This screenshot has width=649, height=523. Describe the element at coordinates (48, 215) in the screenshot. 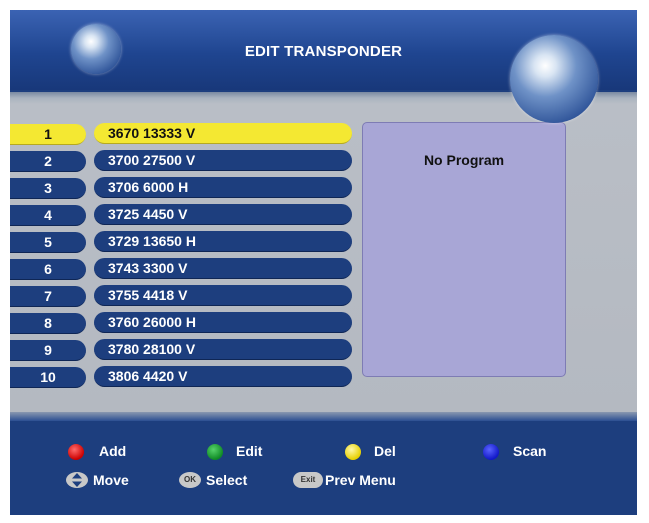

I see `transponder-number: 4` at that location.